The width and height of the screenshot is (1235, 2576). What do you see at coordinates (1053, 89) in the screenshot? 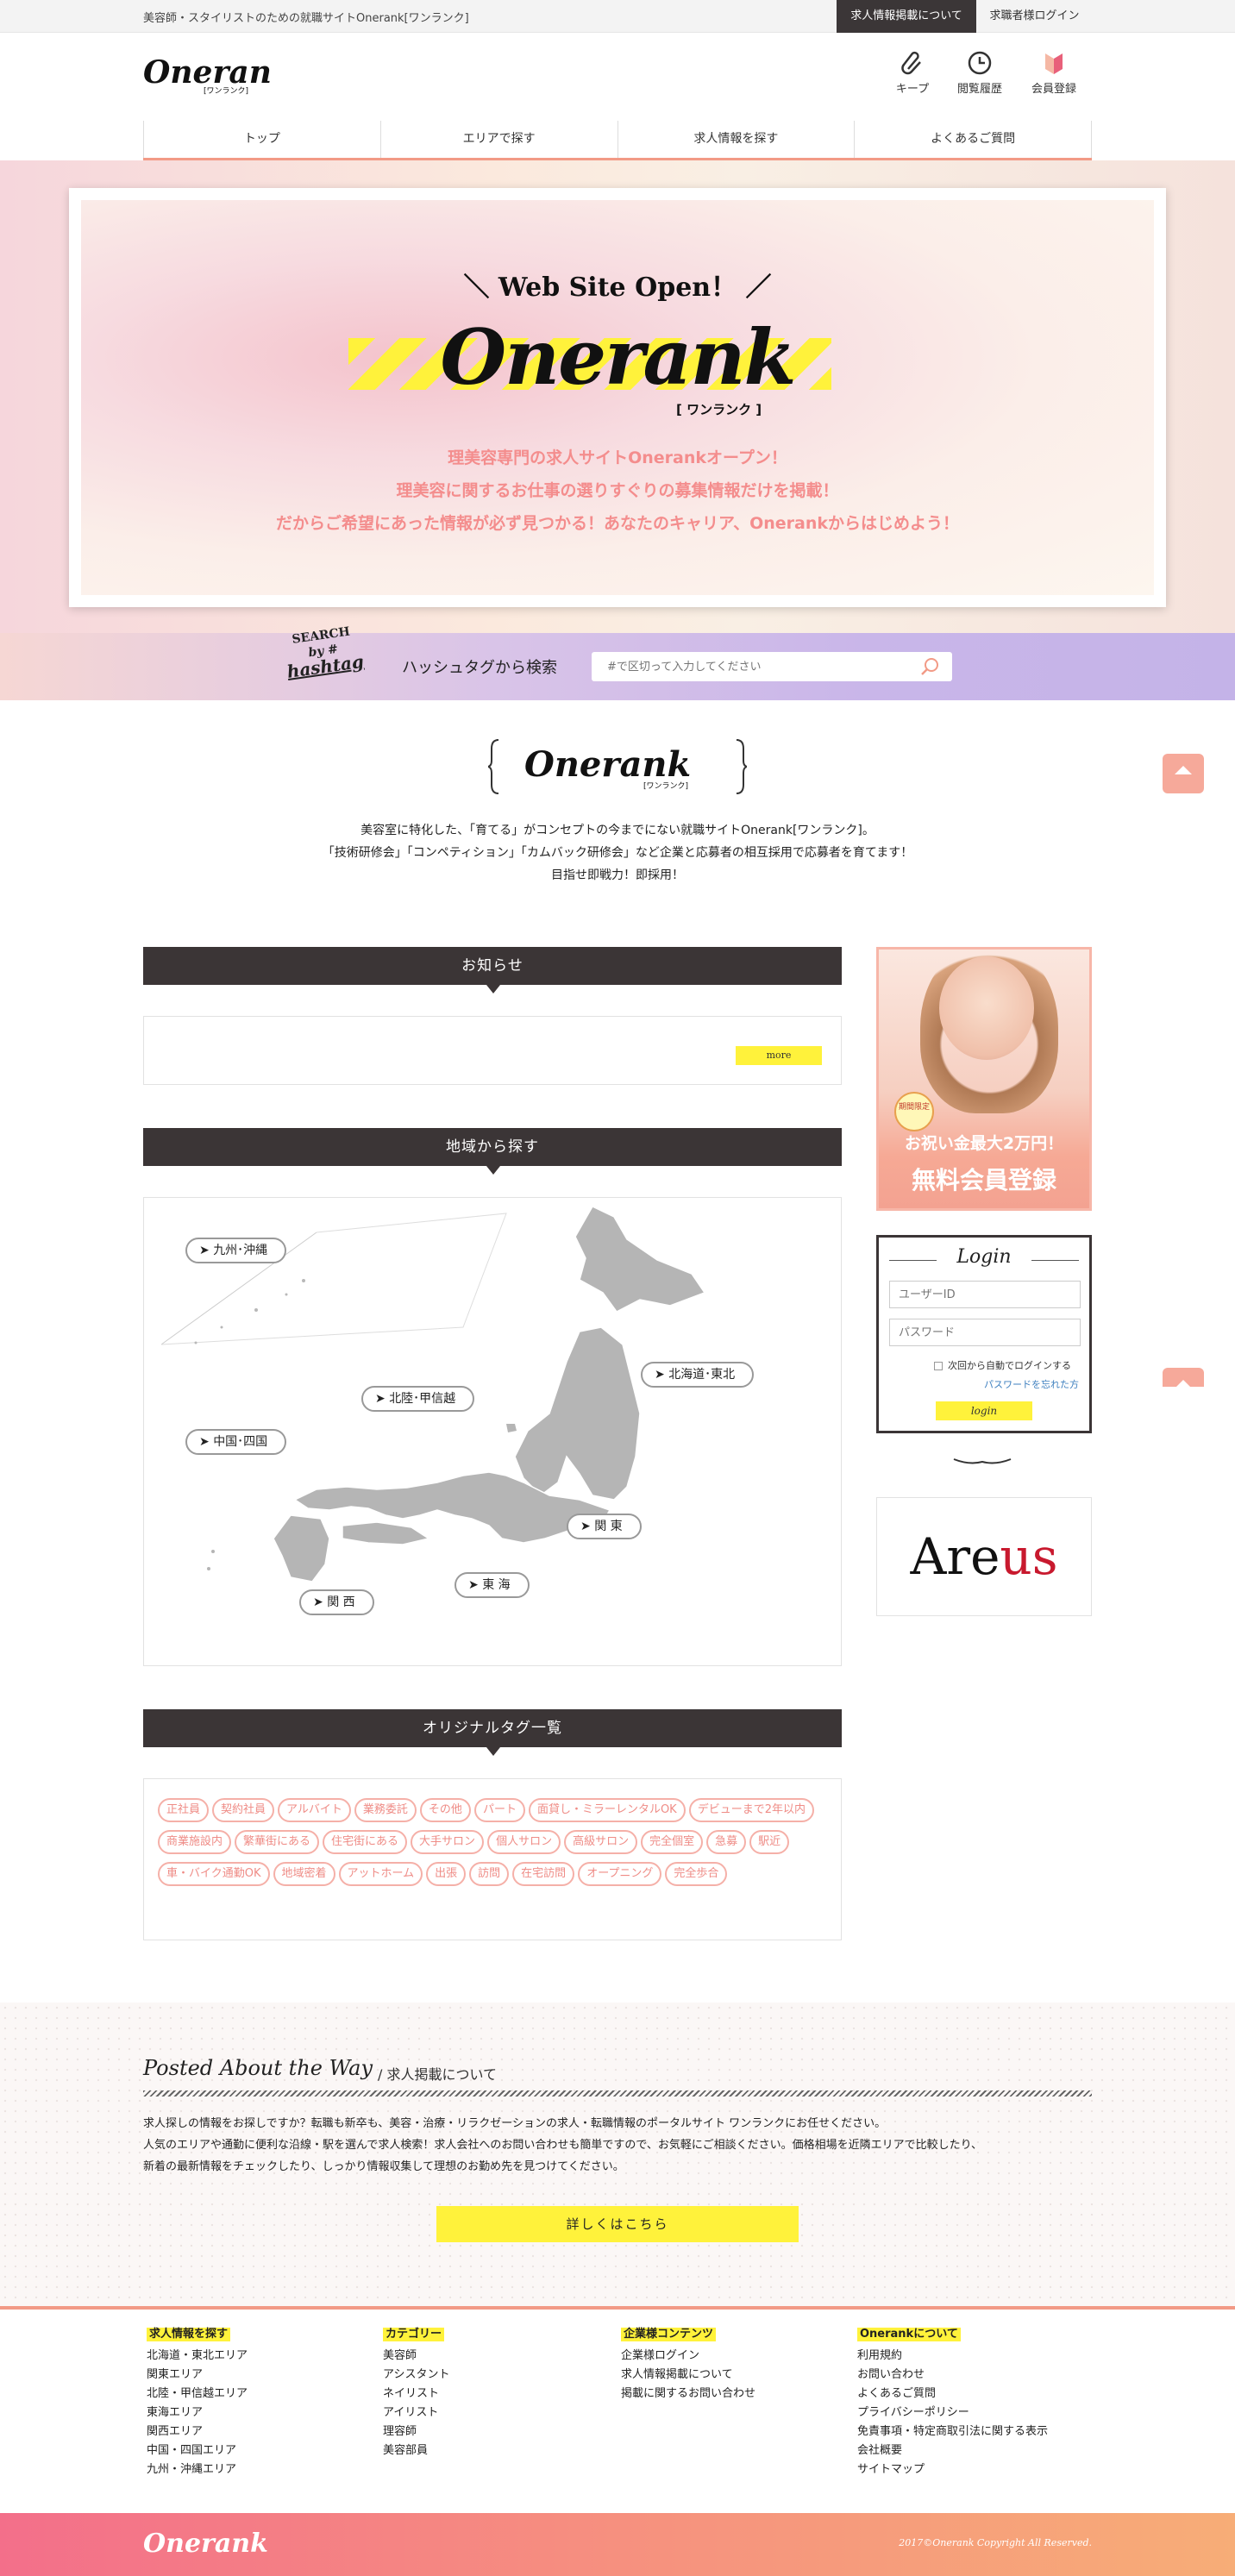
I see `register-label: 会員登録` at bounding box center [1053, 89].